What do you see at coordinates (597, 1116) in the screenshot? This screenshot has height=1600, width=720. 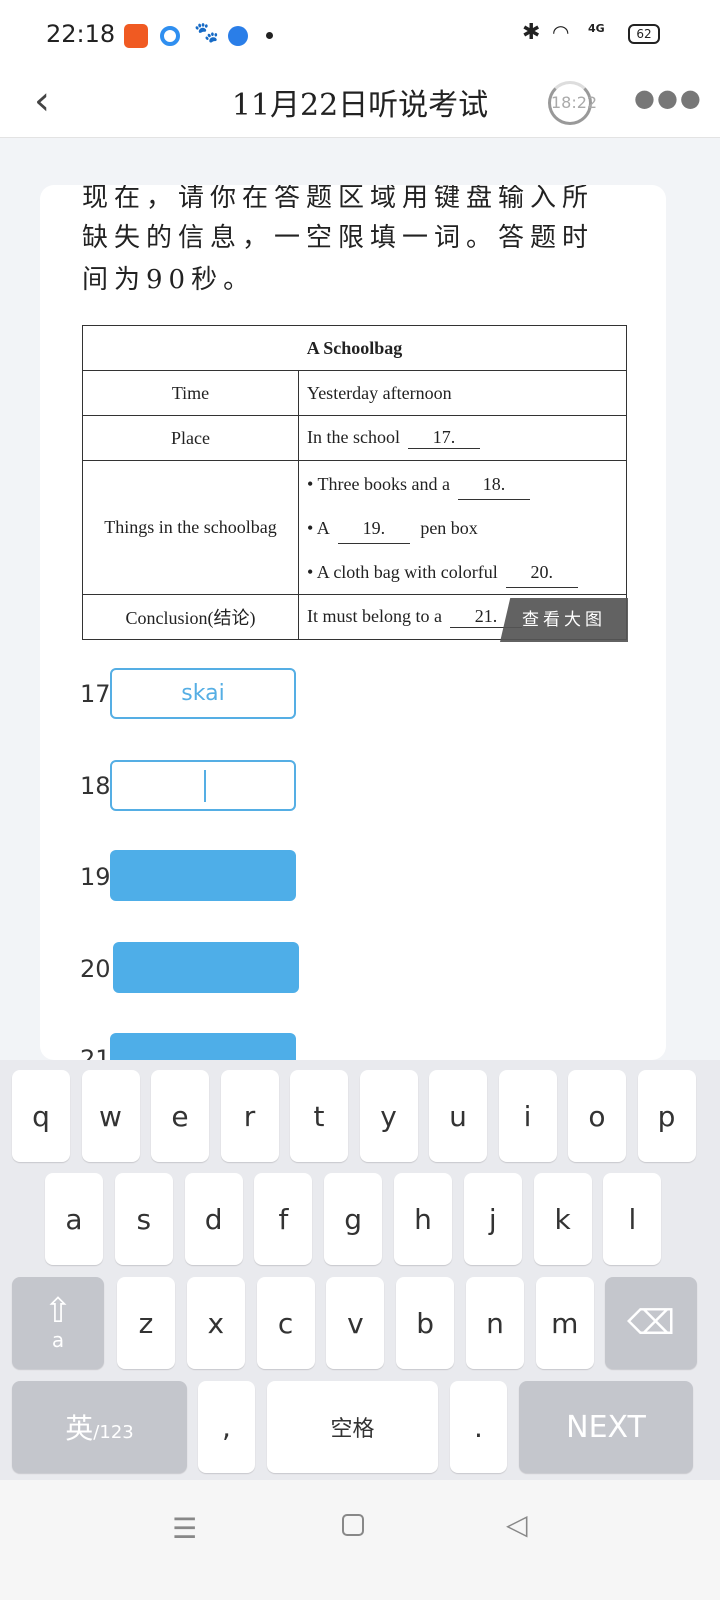 I see `key-o: o` at bounding box center [597, 1116].